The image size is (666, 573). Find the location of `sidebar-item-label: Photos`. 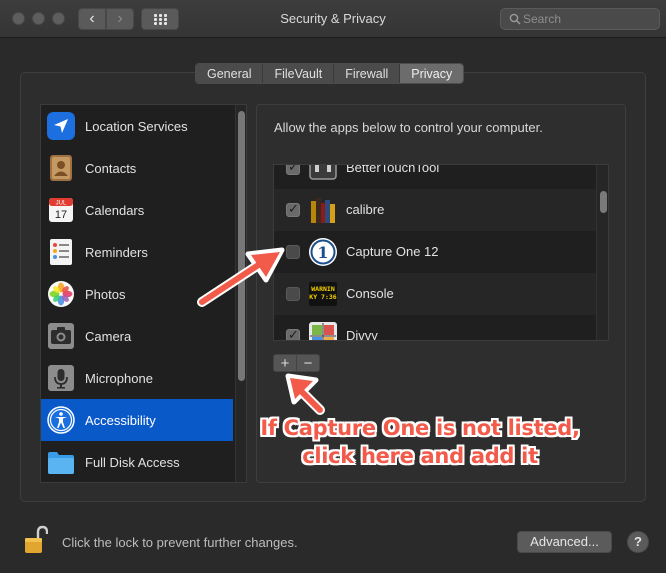

sidebar-item-label: Photos is located at coordinates (105, 294).